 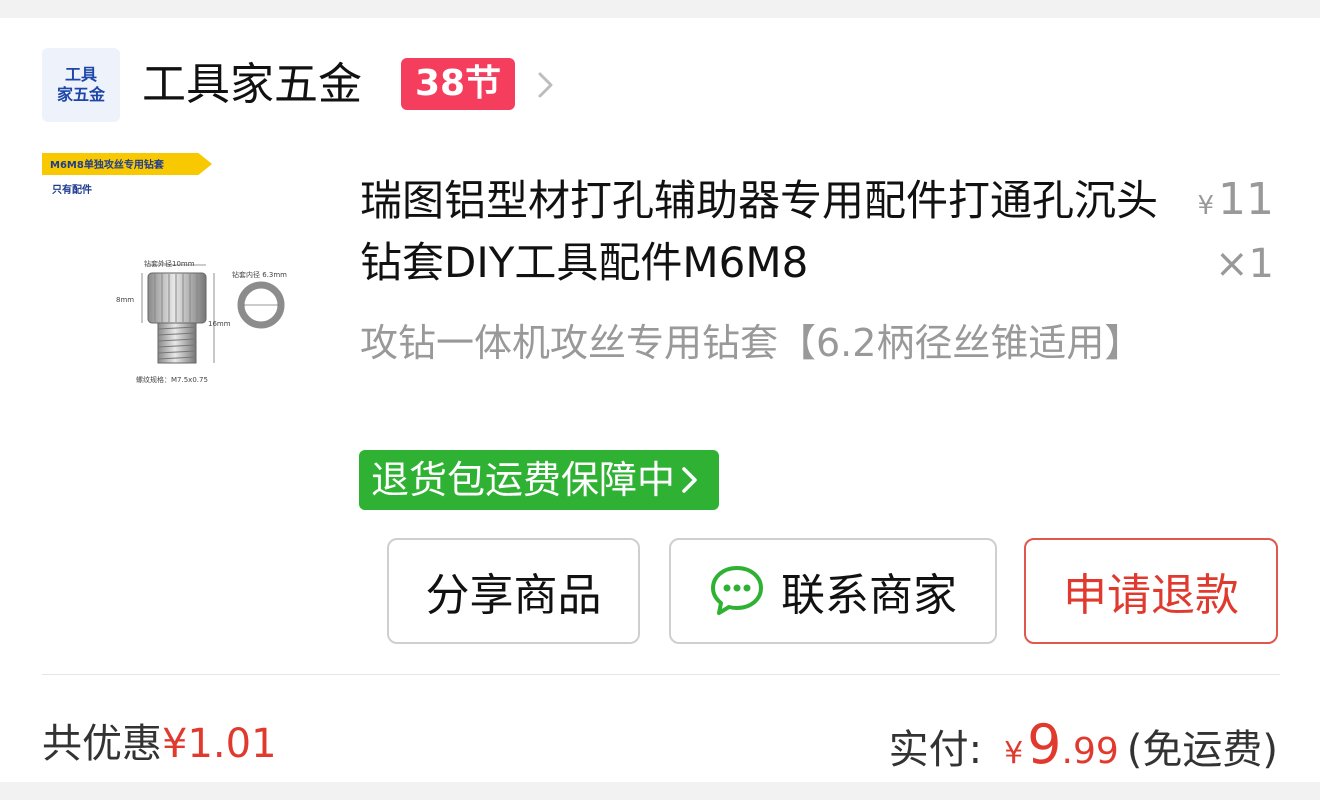 I want to click on share-product-button: 分享商品, so click(x=513, y=591).